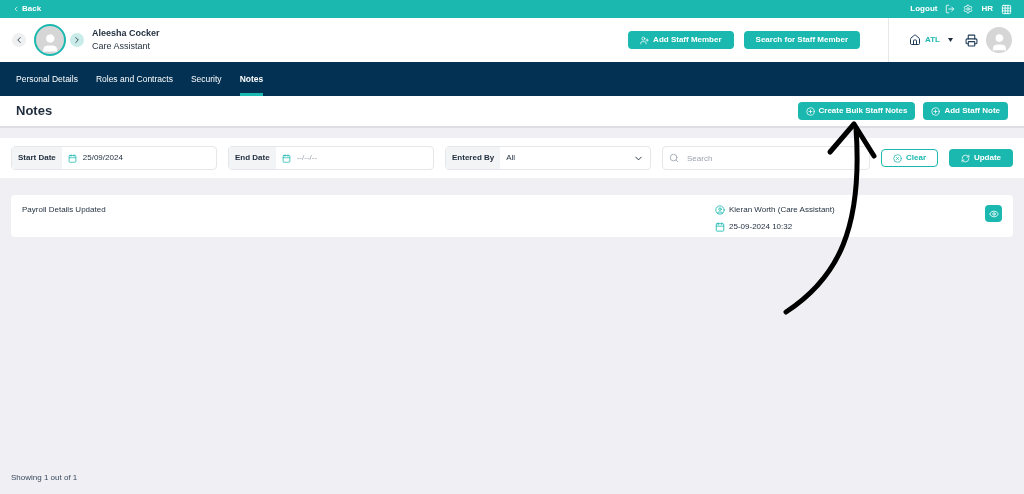 This screenshot has width=1024, height=494. I want to click on add-user-icon, so click(645, 40).